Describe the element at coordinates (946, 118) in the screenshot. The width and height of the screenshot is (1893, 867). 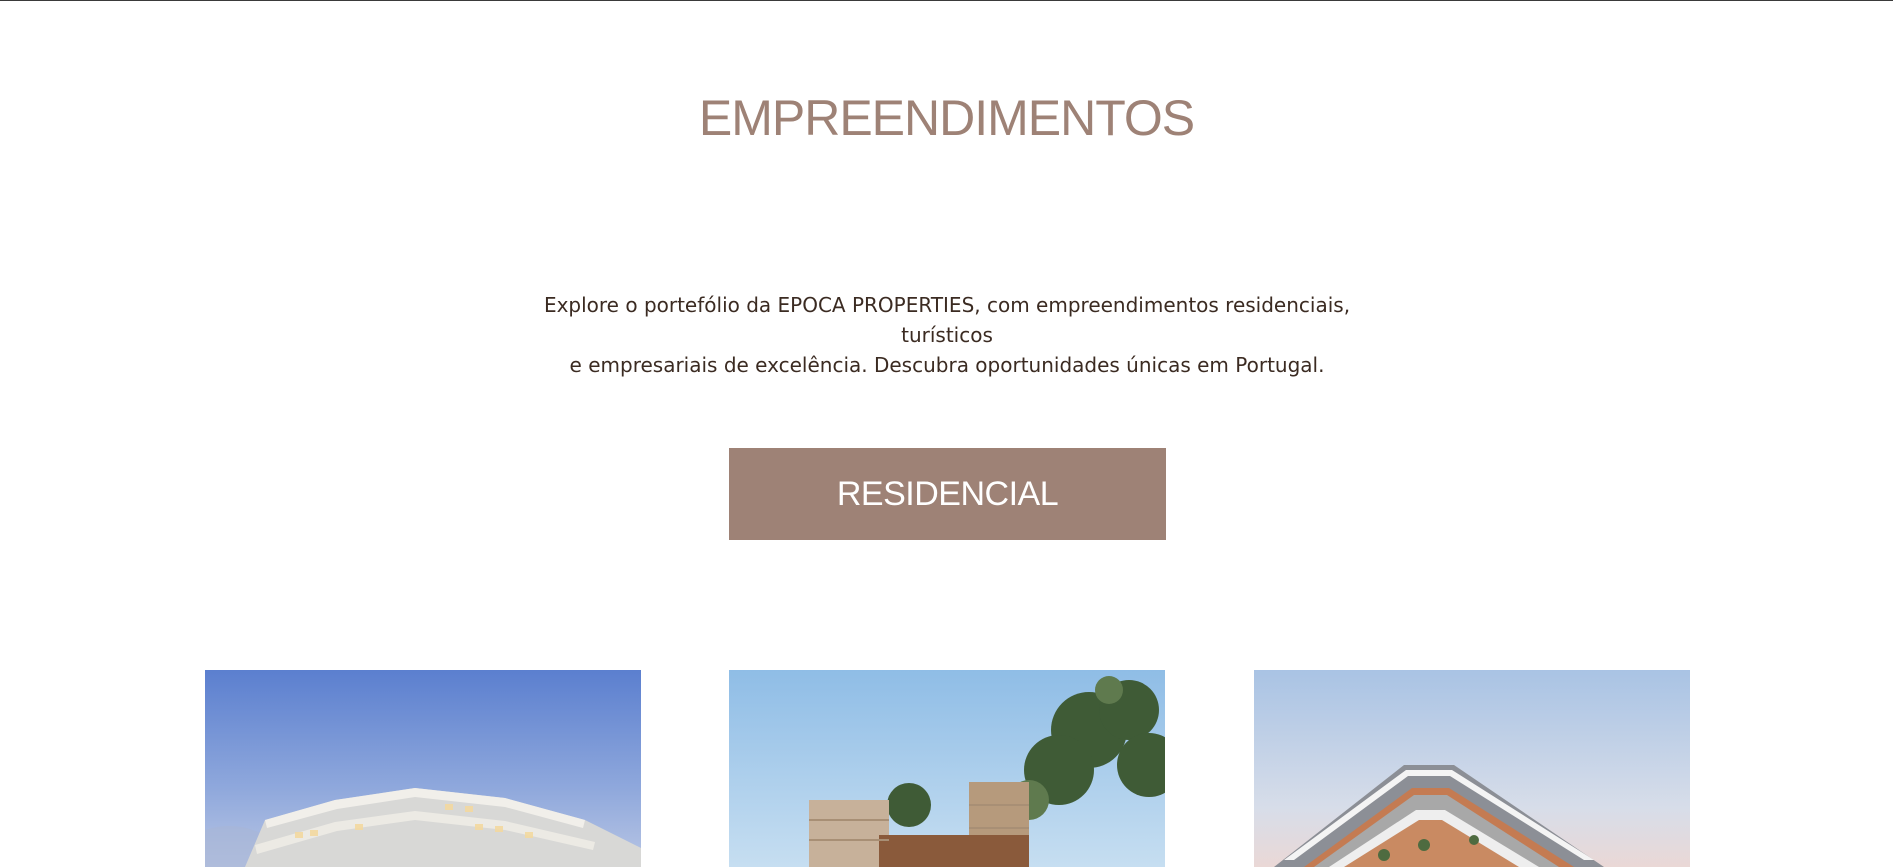
I see `section-title: EMPREENDIMENTOS` at that location.